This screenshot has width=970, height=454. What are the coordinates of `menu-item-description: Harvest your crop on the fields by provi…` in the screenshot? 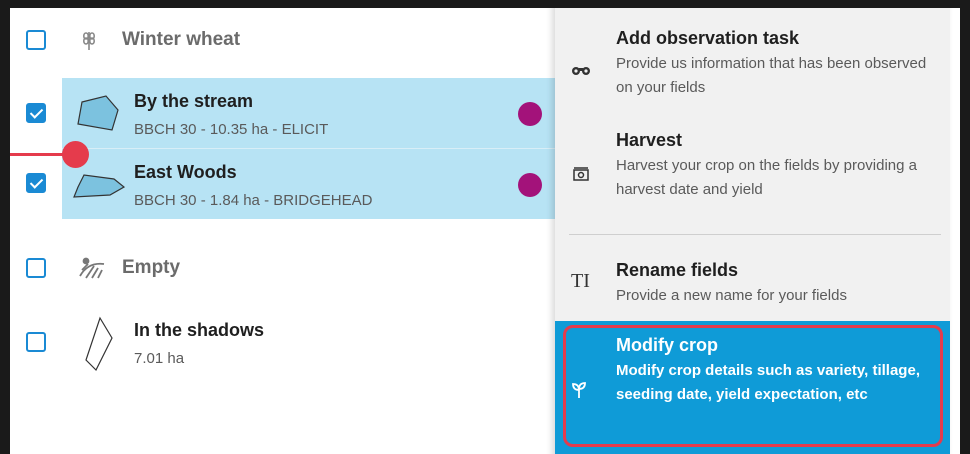 It's located at (766, 177).